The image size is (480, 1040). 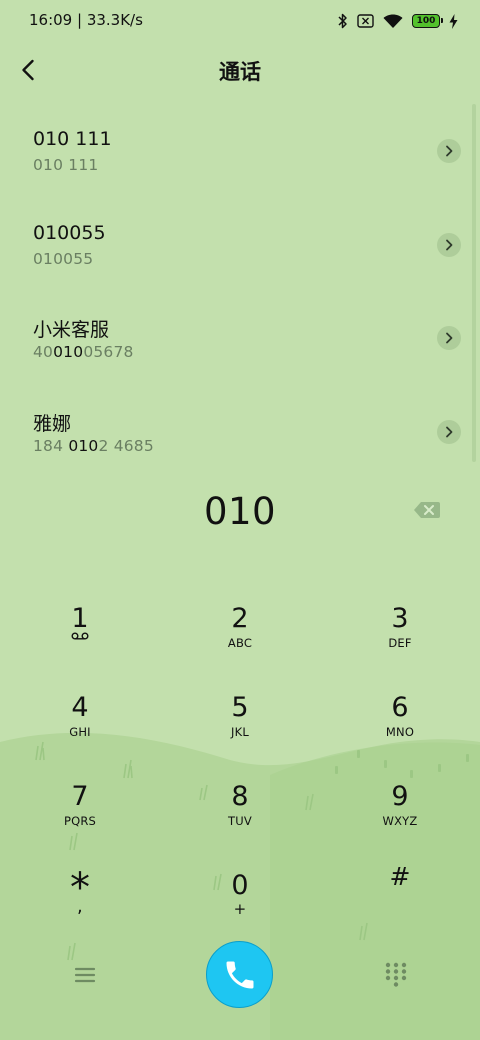 I want to click on key-letters: +, so click(x=240, y=909).